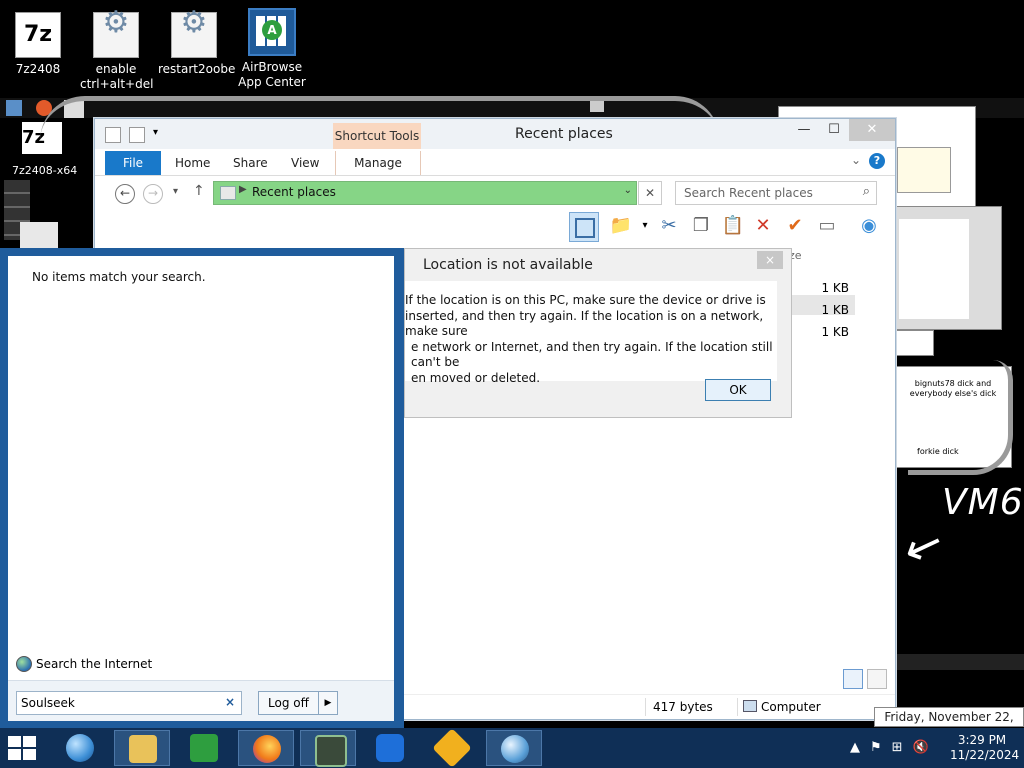 Image resolution: width=1024 pixels, height=768 pixels. Describe the element at coordinates (982, 740) in the screenshot. I see `clock-time: 3:29 PM` at that location.